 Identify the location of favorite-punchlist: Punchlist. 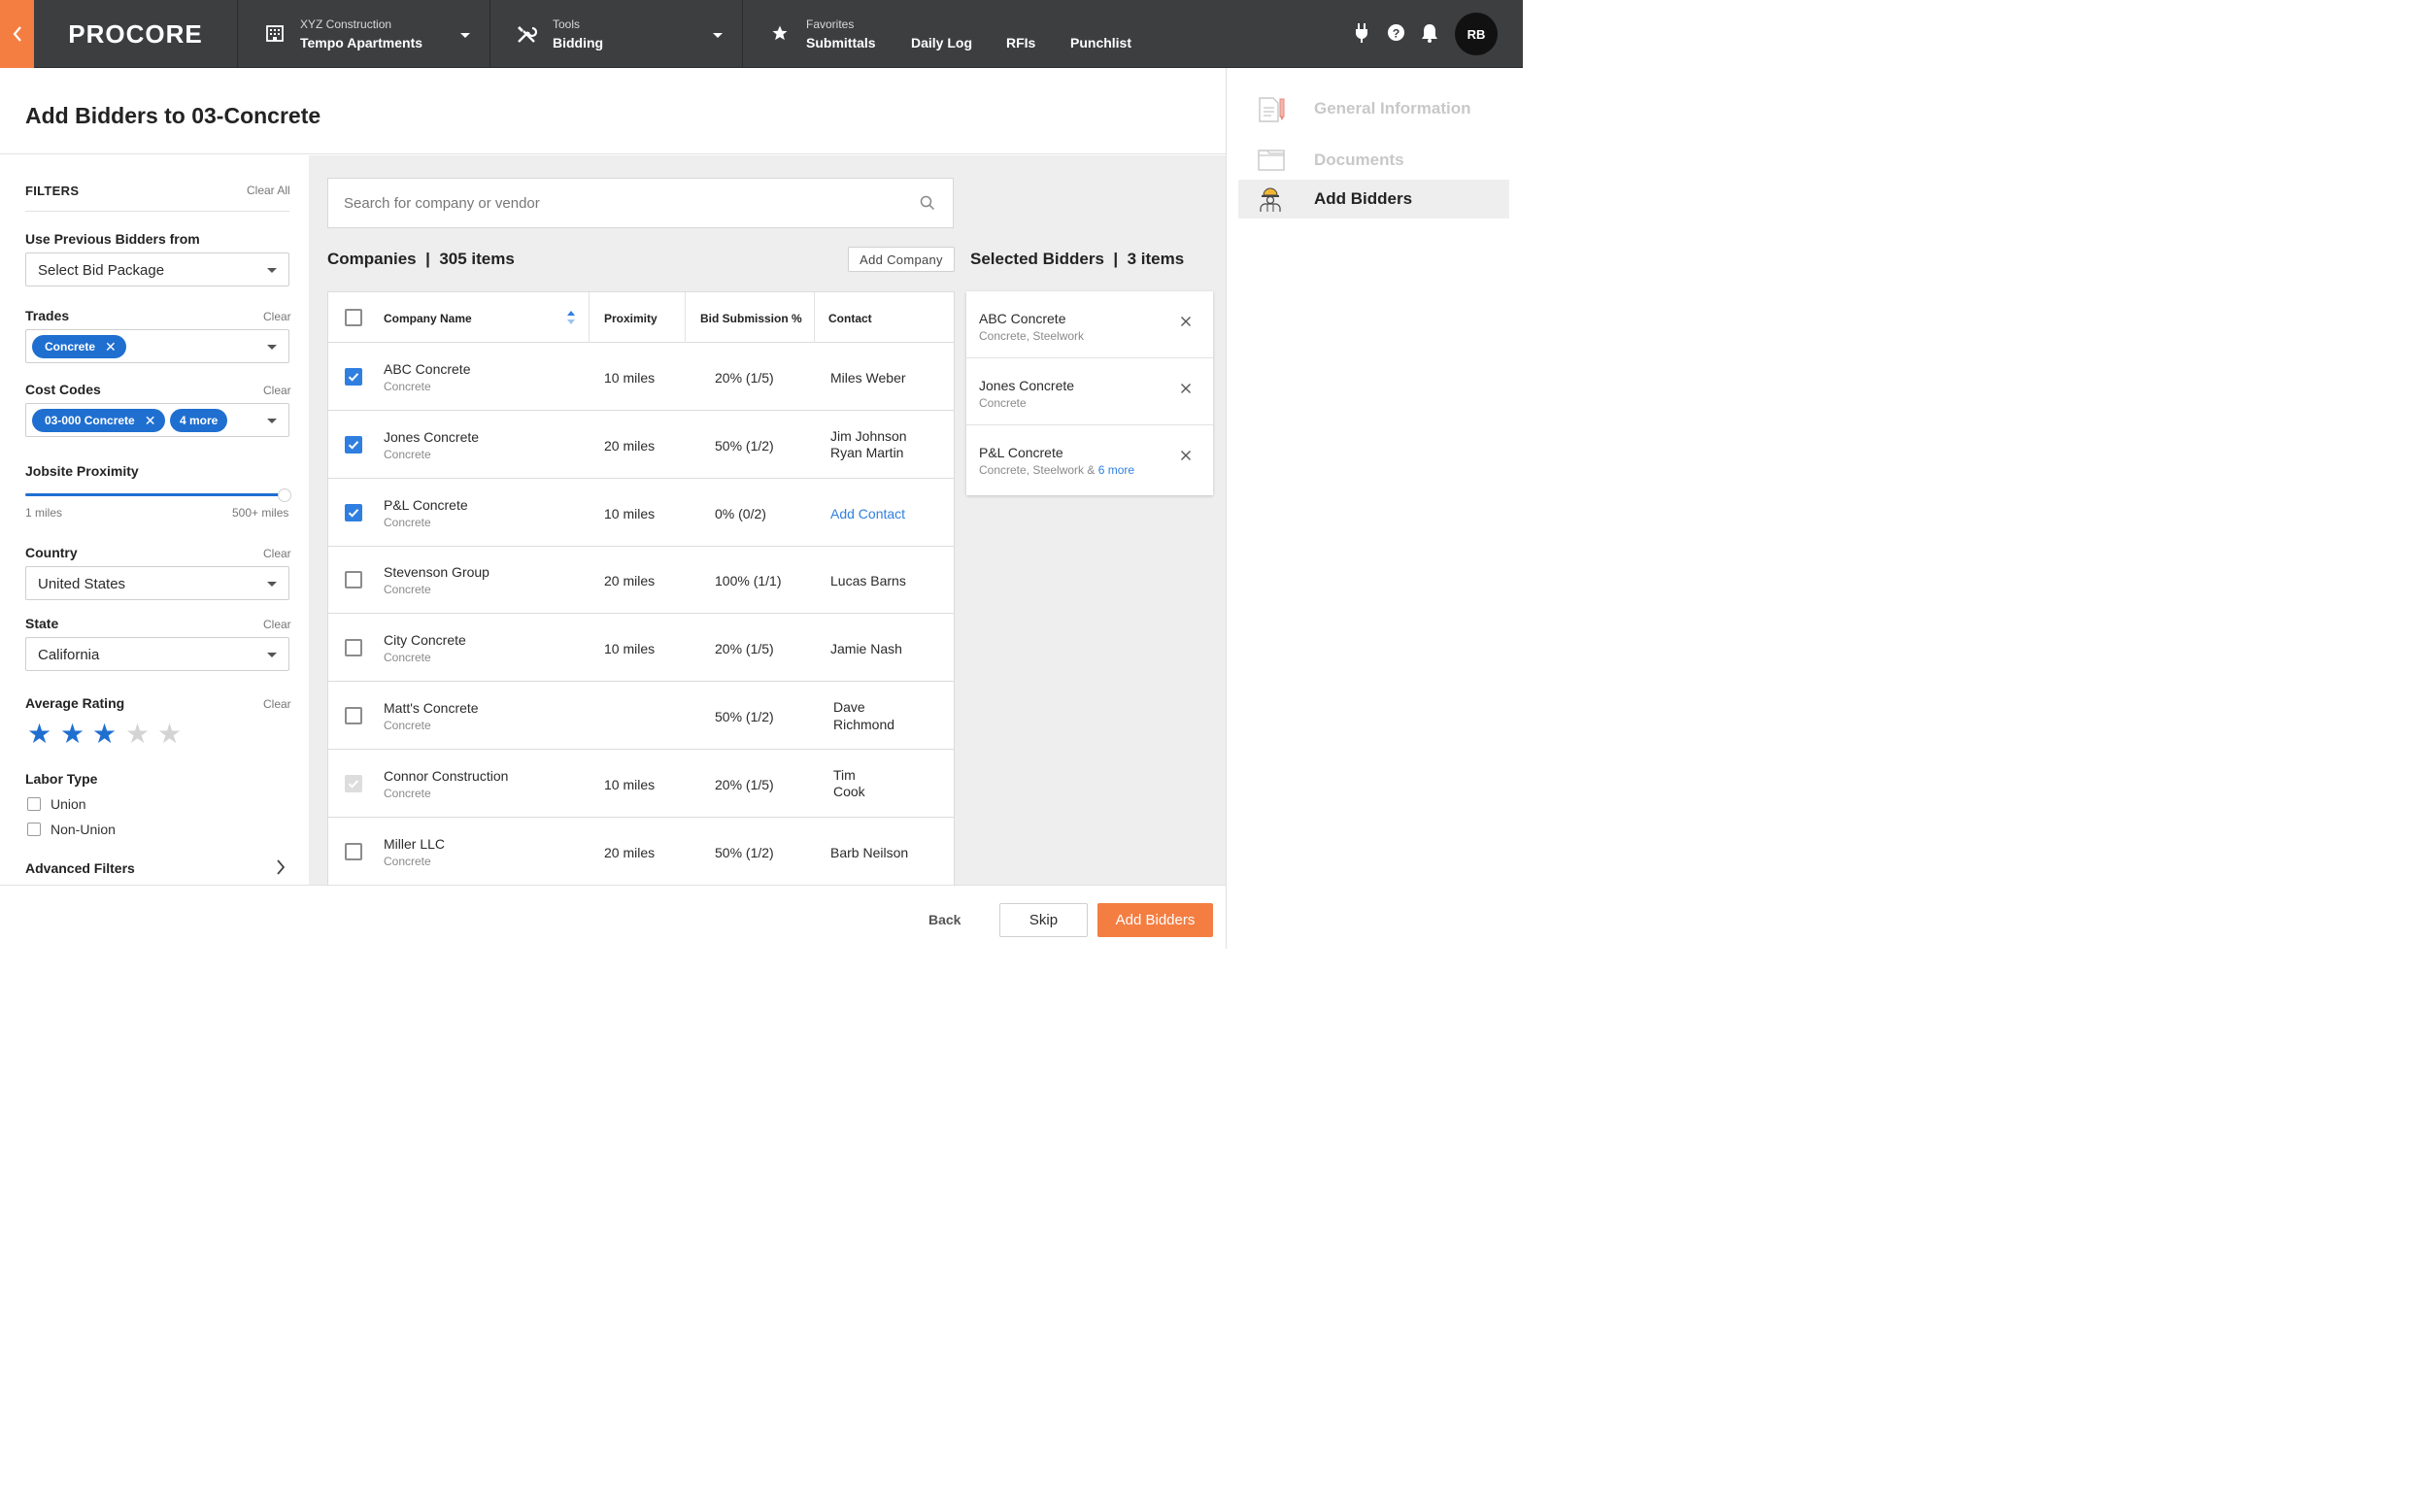
(1100, 42).